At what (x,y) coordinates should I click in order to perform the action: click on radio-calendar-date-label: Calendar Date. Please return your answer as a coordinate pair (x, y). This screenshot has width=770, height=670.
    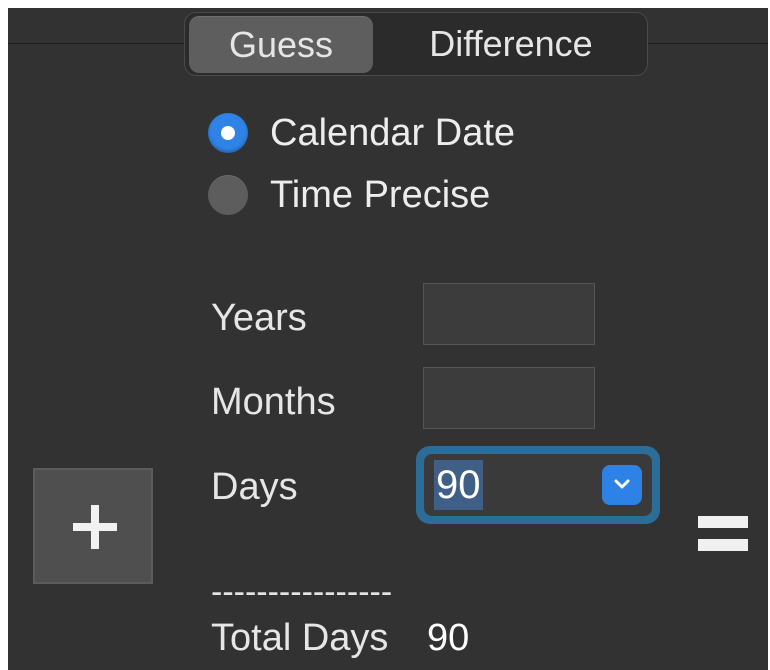
    Looking at the image, I should click on (393, 133).